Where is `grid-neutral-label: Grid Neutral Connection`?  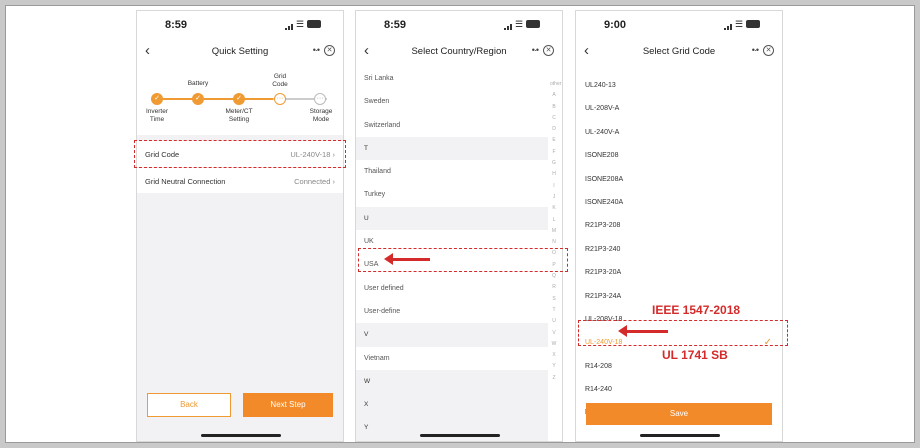 grid-neutral-label: Grid Neutral Connection is located at coordinates (185, 181).